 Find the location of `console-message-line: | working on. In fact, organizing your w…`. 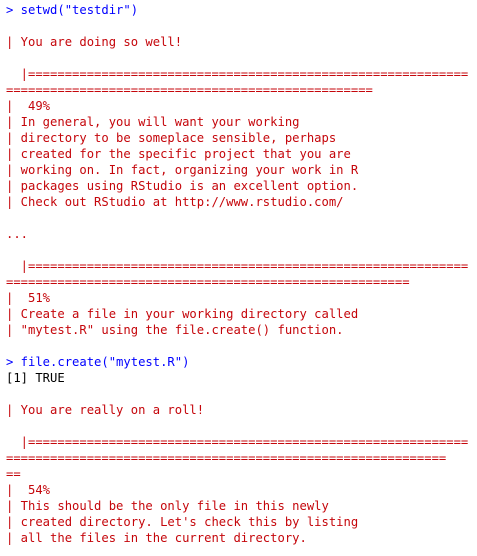

console-message-line: | working on. In fact, organizing your w… is located at coordinates (182, 170).